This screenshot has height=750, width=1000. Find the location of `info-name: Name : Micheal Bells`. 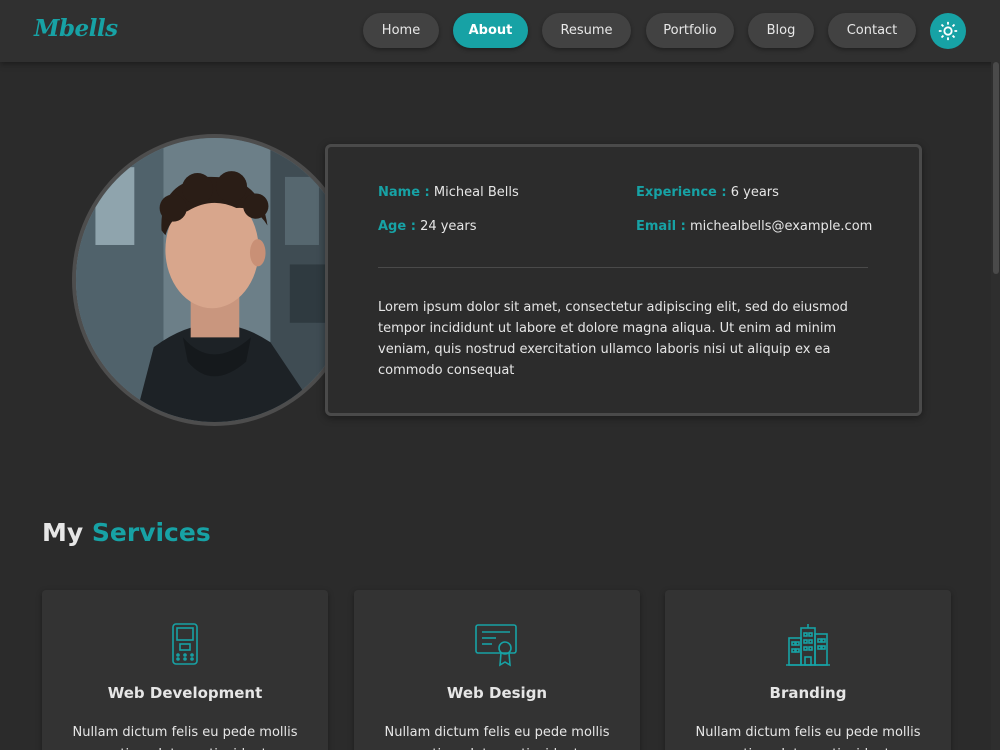

info-name: Name : Micheal Bells is located at coordinates (448, 192).